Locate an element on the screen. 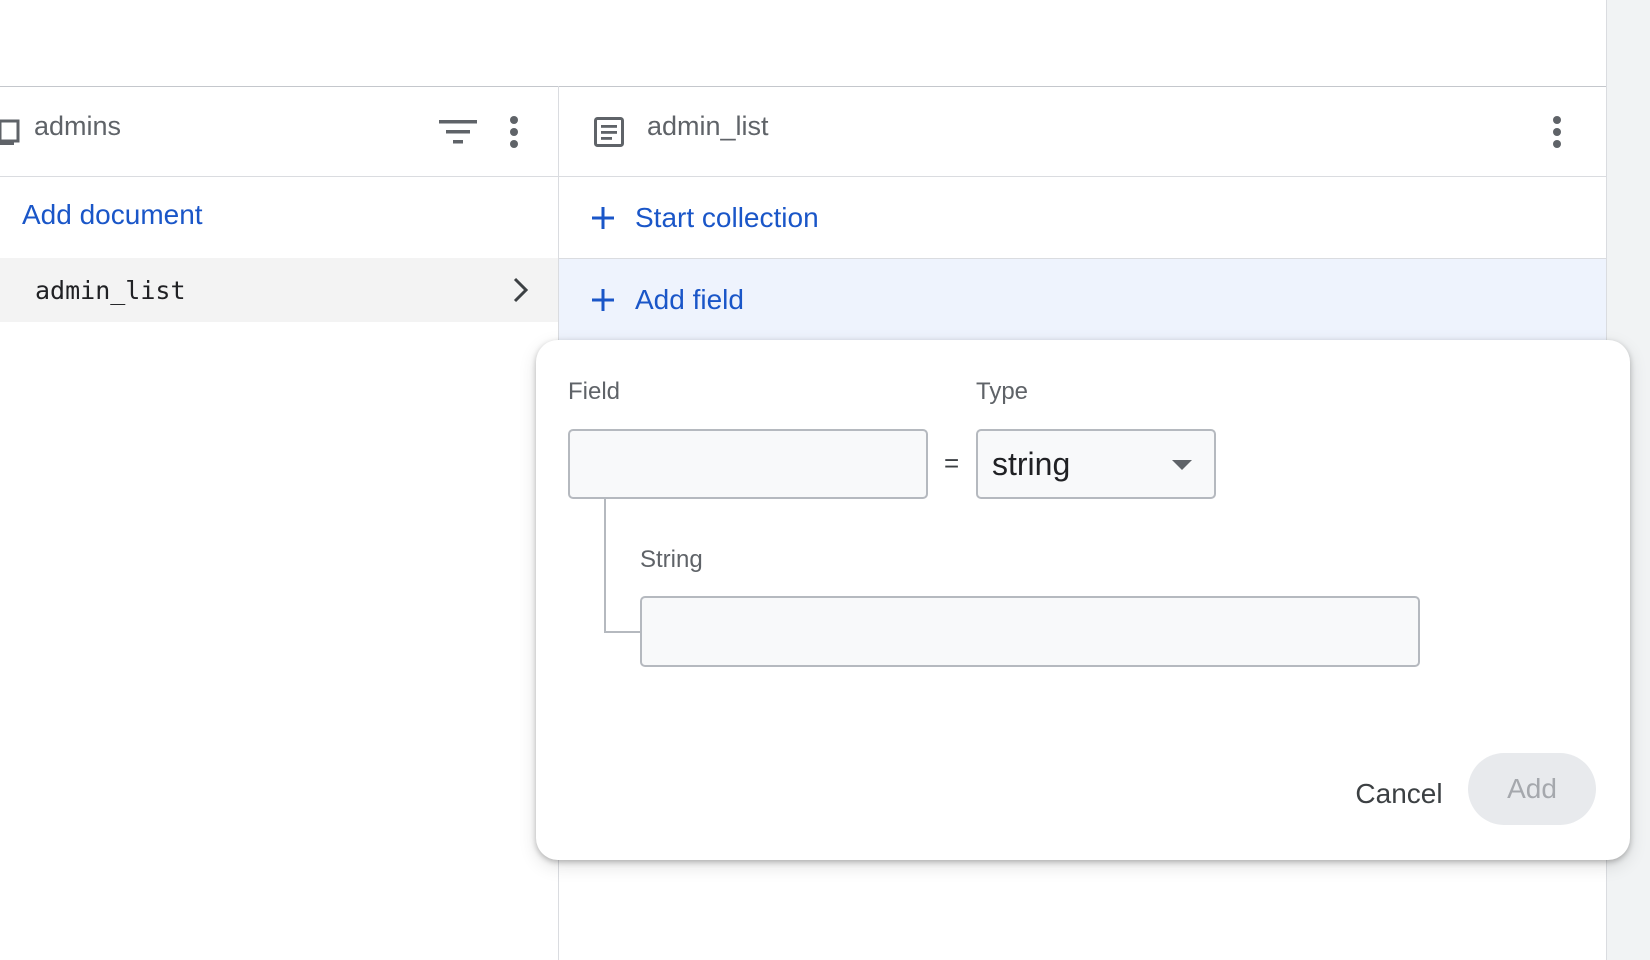 Image resolution: width=1650 pixels, height=960 pixels. cancel-button: Cancel is located at coordinates (1399, 794).